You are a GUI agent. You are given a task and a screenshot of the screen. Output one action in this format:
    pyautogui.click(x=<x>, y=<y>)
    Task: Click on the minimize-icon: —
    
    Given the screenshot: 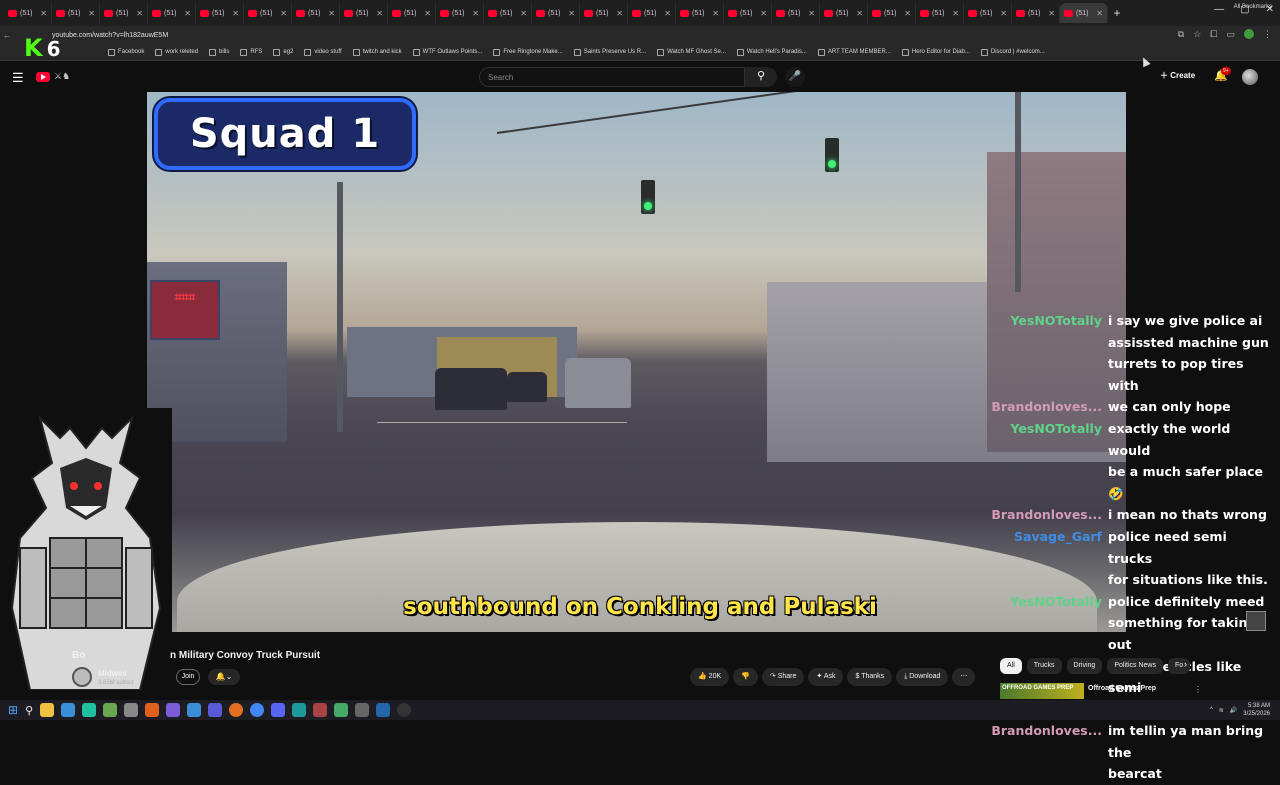 What is the action you would take?
    pyautogui.click(x=1219, y=9)
    